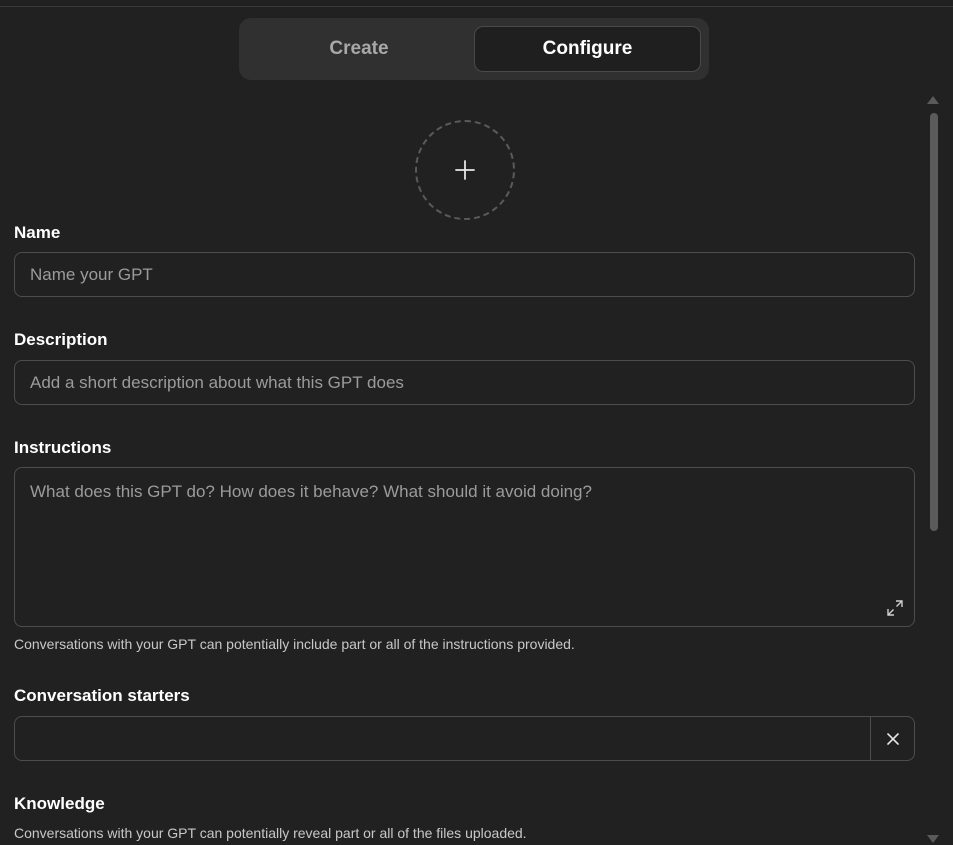 This screenshot has width=953, height=845. Describe the element at coordinates (464, 382) in the screenshot. I see `description-input` at that location.